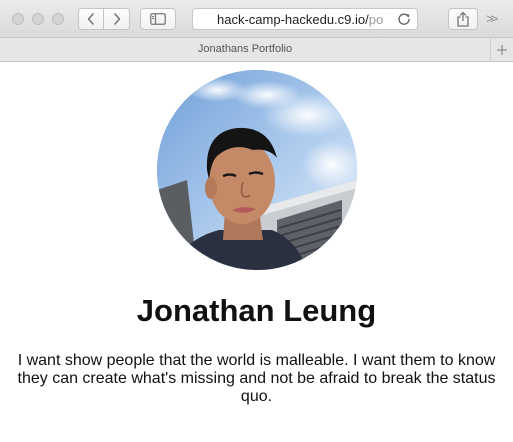 This screenshot has height=442, width=513. I want to click on sidebar-icon, so click(158, 19).